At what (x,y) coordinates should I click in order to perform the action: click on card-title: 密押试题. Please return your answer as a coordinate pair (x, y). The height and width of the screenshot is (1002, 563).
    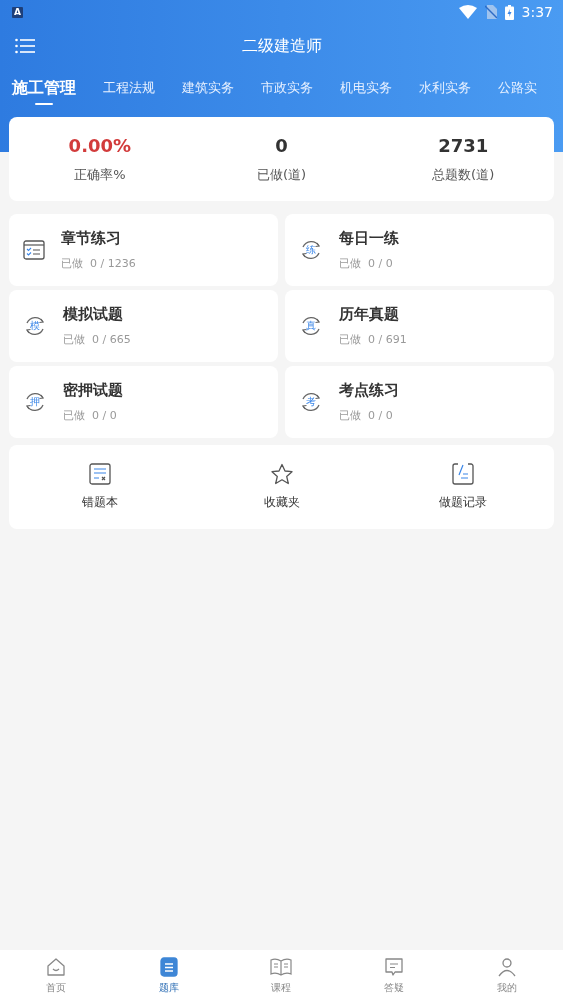
    Looking at the image, I should click on (93, 390).